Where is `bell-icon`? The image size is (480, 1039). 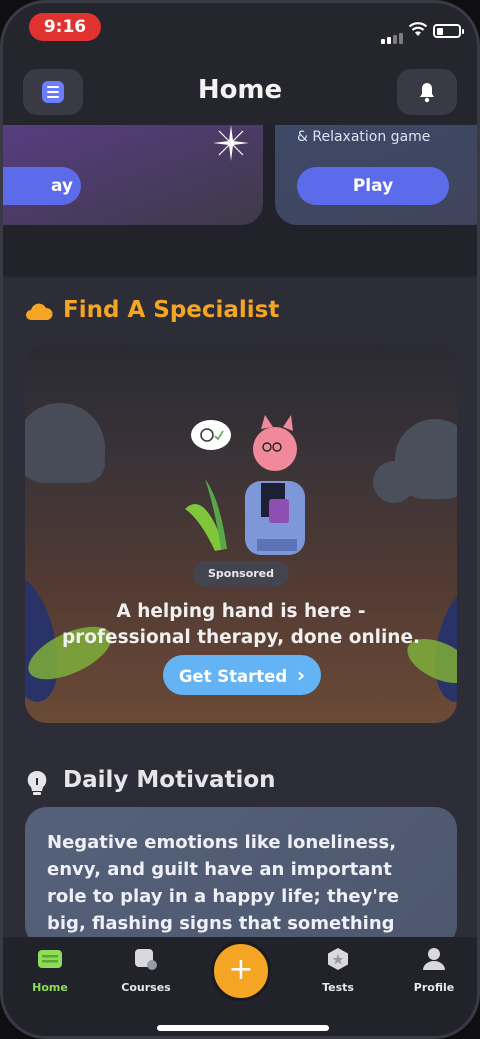 bell-icon is located at coordinates (427, 93).